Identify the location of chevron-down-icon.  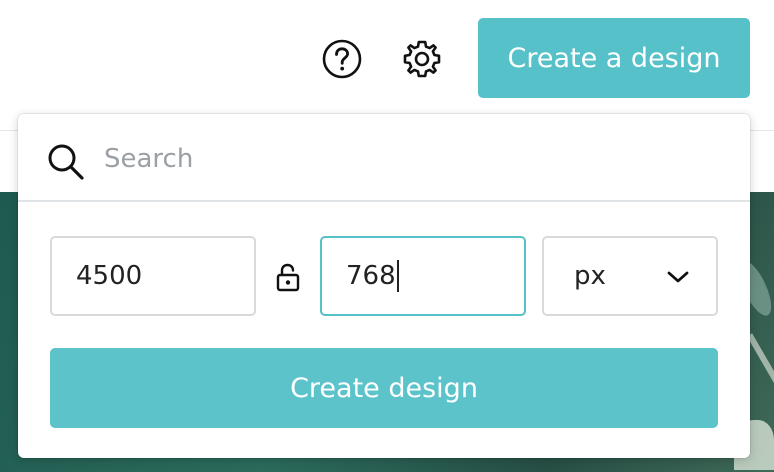
(678, 277).